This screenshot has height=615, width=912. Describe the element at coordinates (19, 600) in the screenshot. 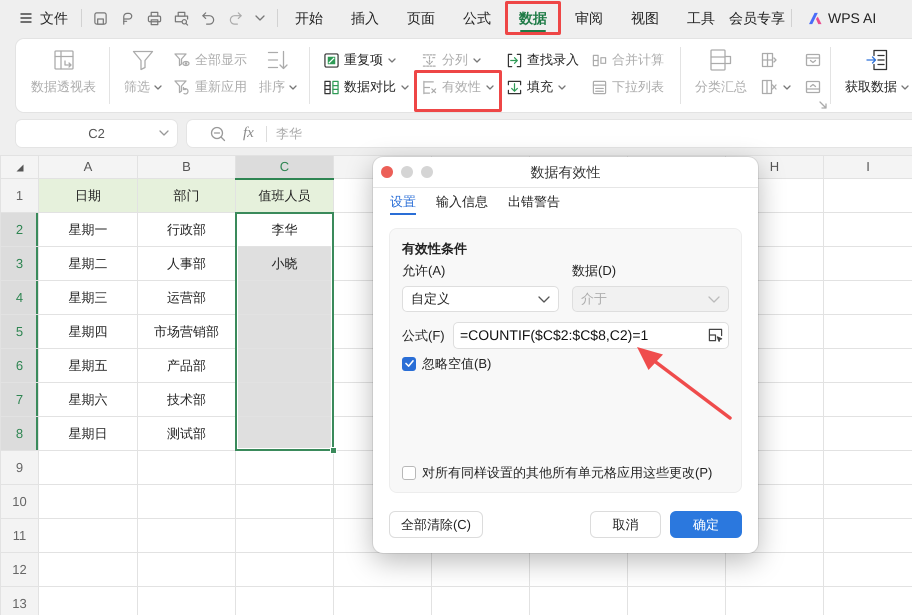

I see `row-header: 13` at that location.